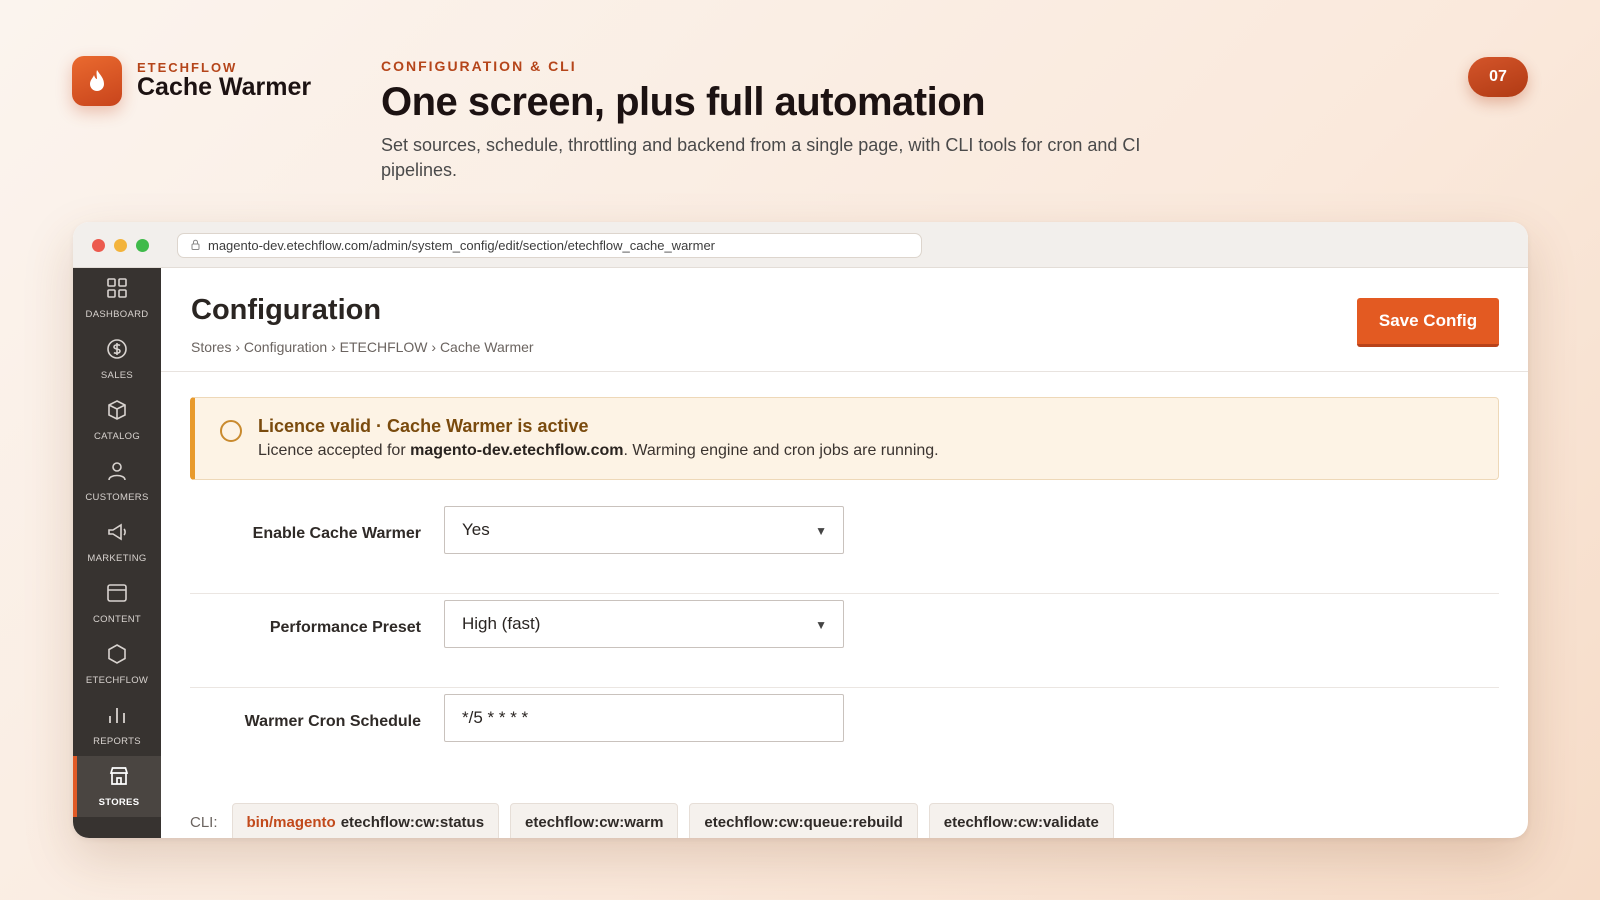 This screenshot has width=1600, height=900. I want to click on sidebar-item-sales: SALES, so click(117, 359).